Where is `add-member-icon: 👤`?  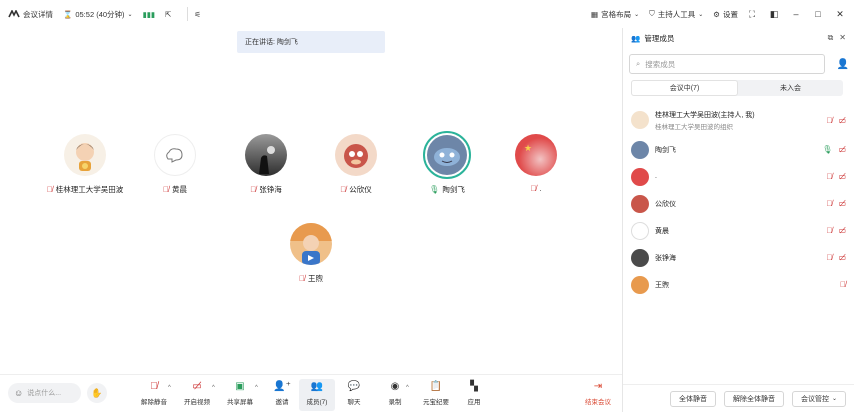
add-member-icon: 👤 is located at coordinates (843, 64).